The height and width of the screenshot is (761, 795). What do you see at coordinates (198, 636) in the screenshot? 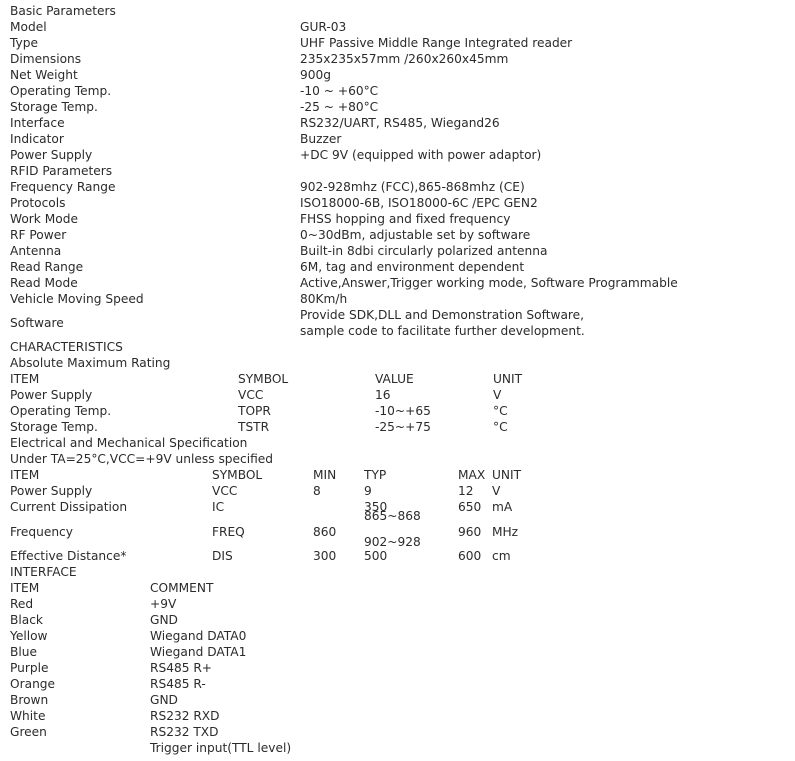
I see `cell-comment: Wiegand DATA0` at bounding box center [198, 636].